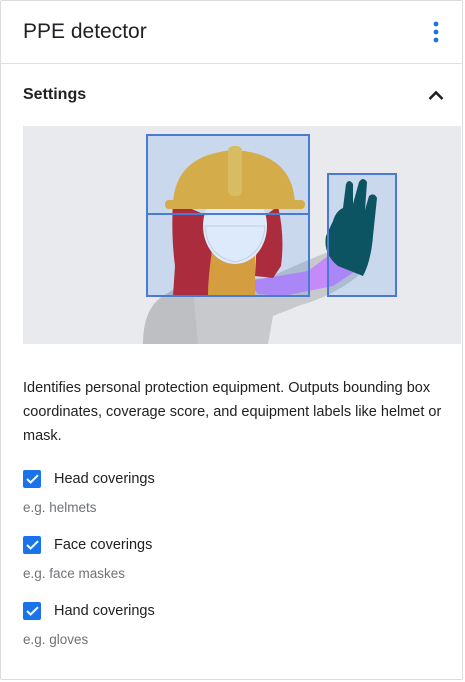 Image resolution: width=465 pixels, height=682 pixels. I want to click on head-coverings-label: Head coverings, so click(104, 479).